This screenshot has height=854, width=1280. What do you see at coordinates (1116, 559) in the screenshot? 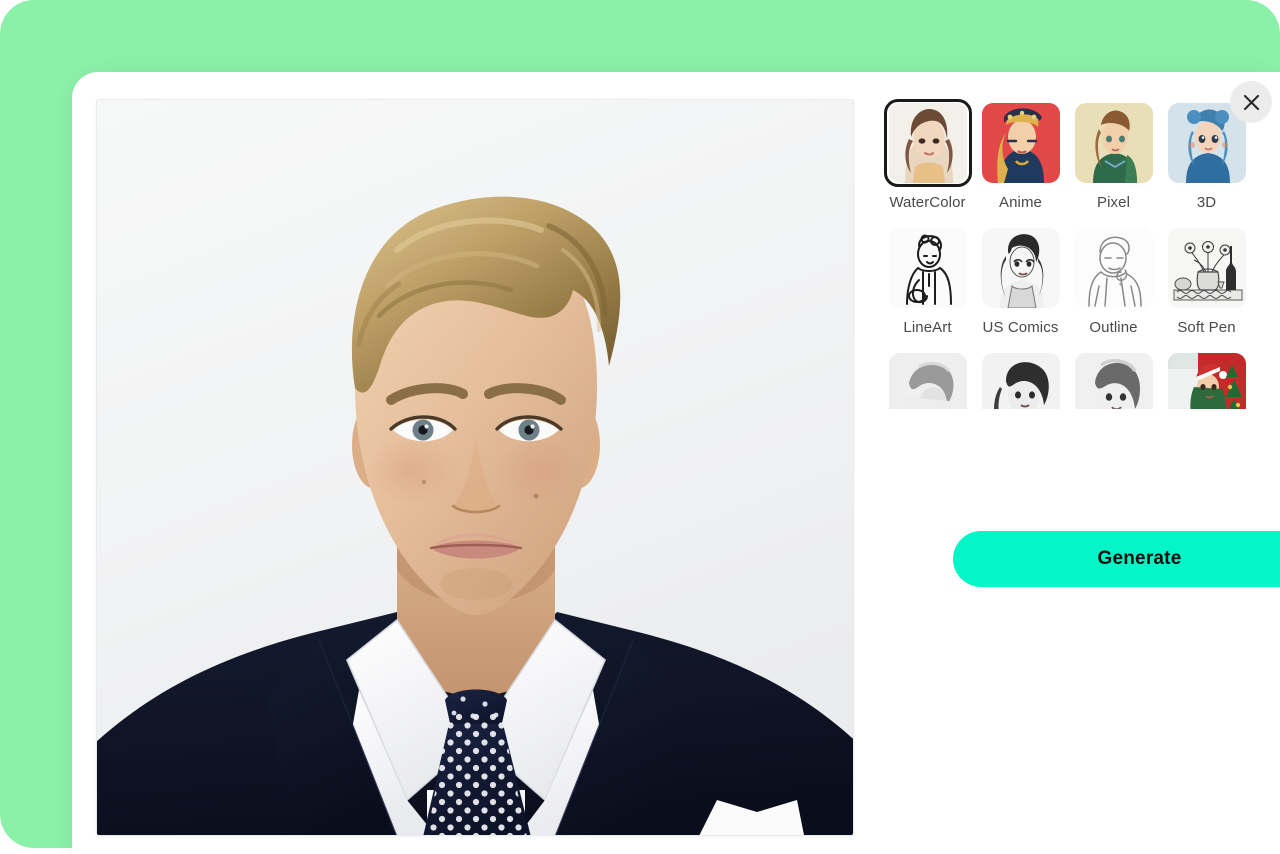
I see `generate-button: Generate` at bounding box center [1116, 559].